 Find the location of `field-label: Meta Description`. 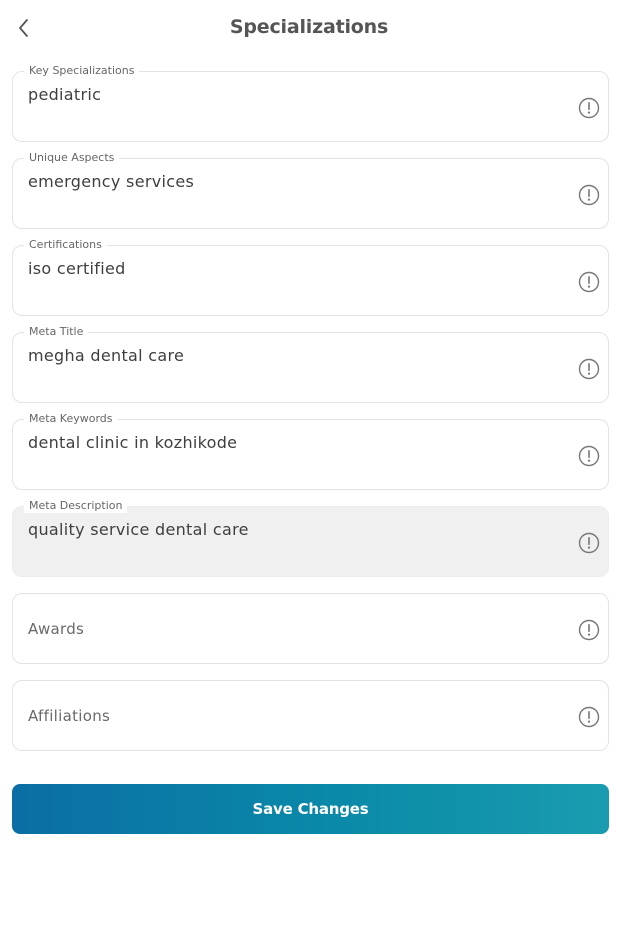

field-label: Meta Description is located at coordinates (76, 506).